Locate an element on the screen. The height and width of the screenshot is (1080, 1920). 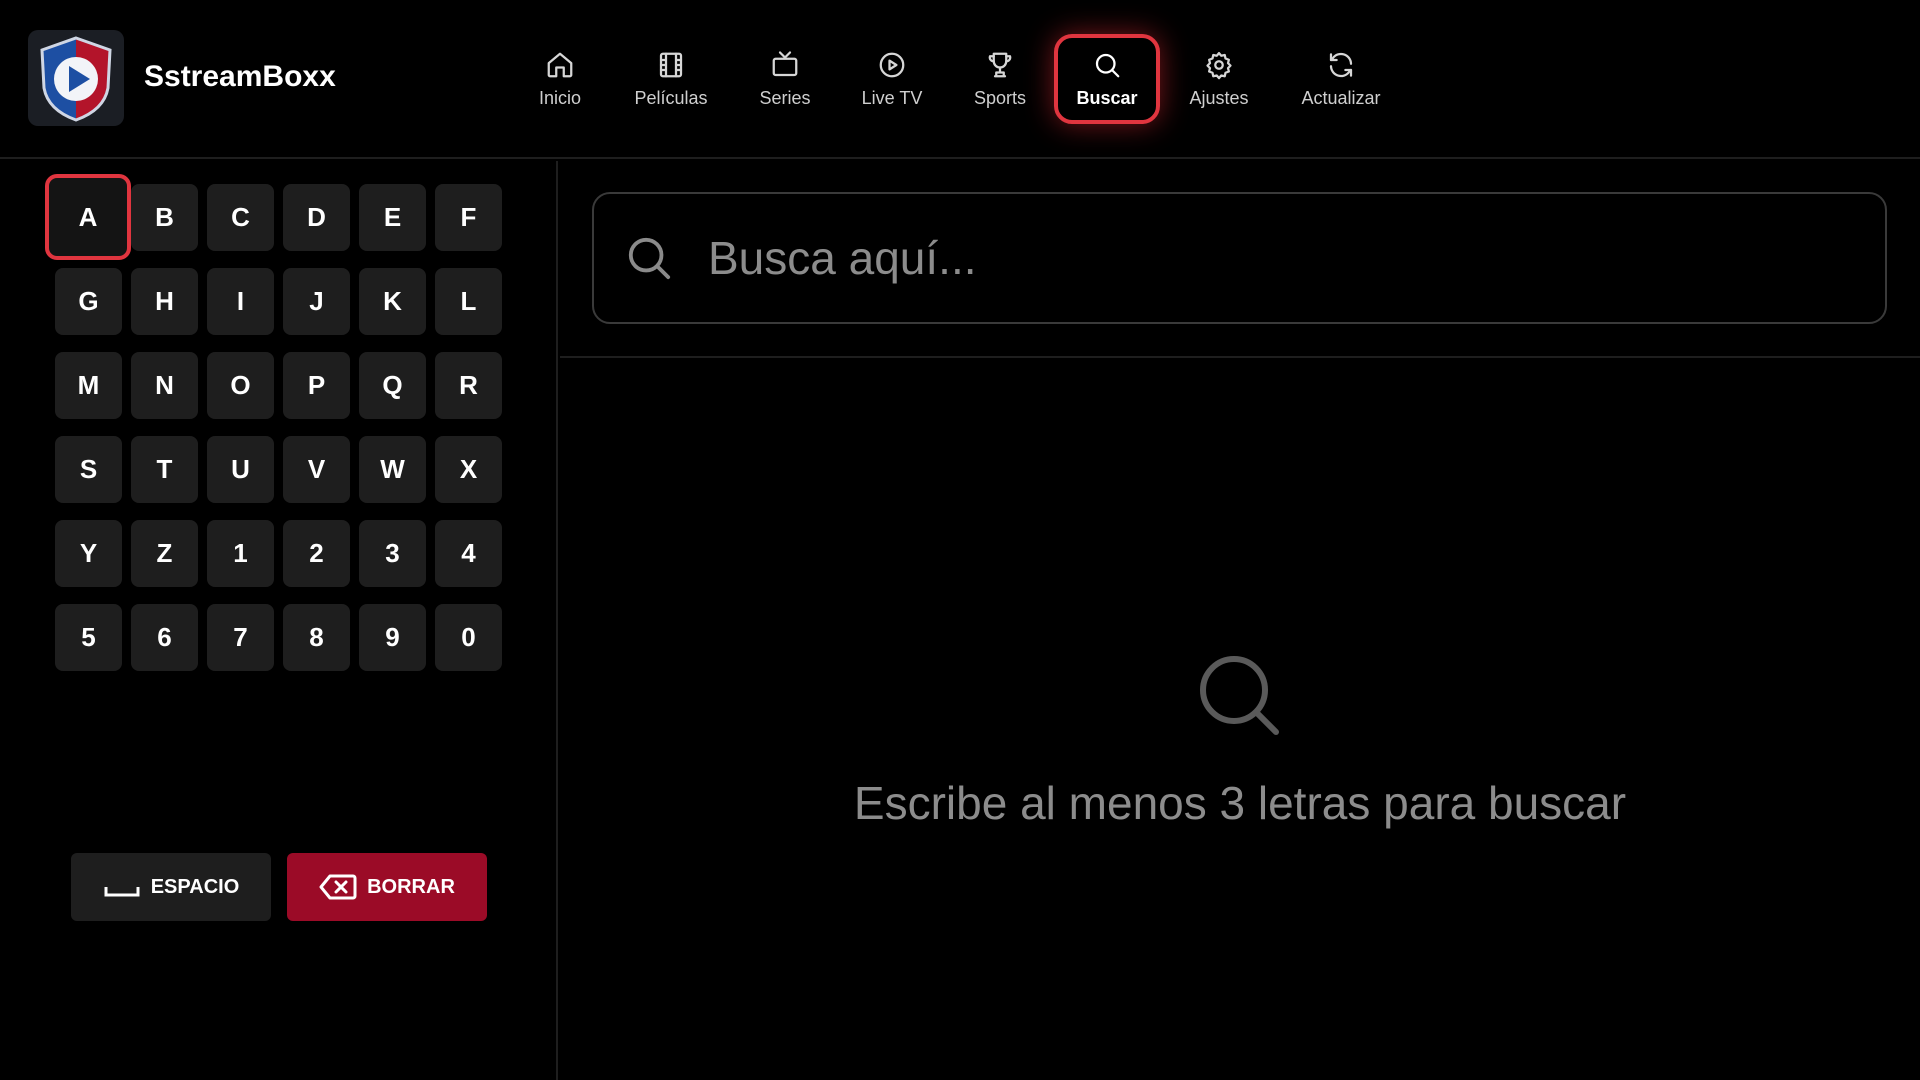
key-i: I is located at coordinates (240, 301).